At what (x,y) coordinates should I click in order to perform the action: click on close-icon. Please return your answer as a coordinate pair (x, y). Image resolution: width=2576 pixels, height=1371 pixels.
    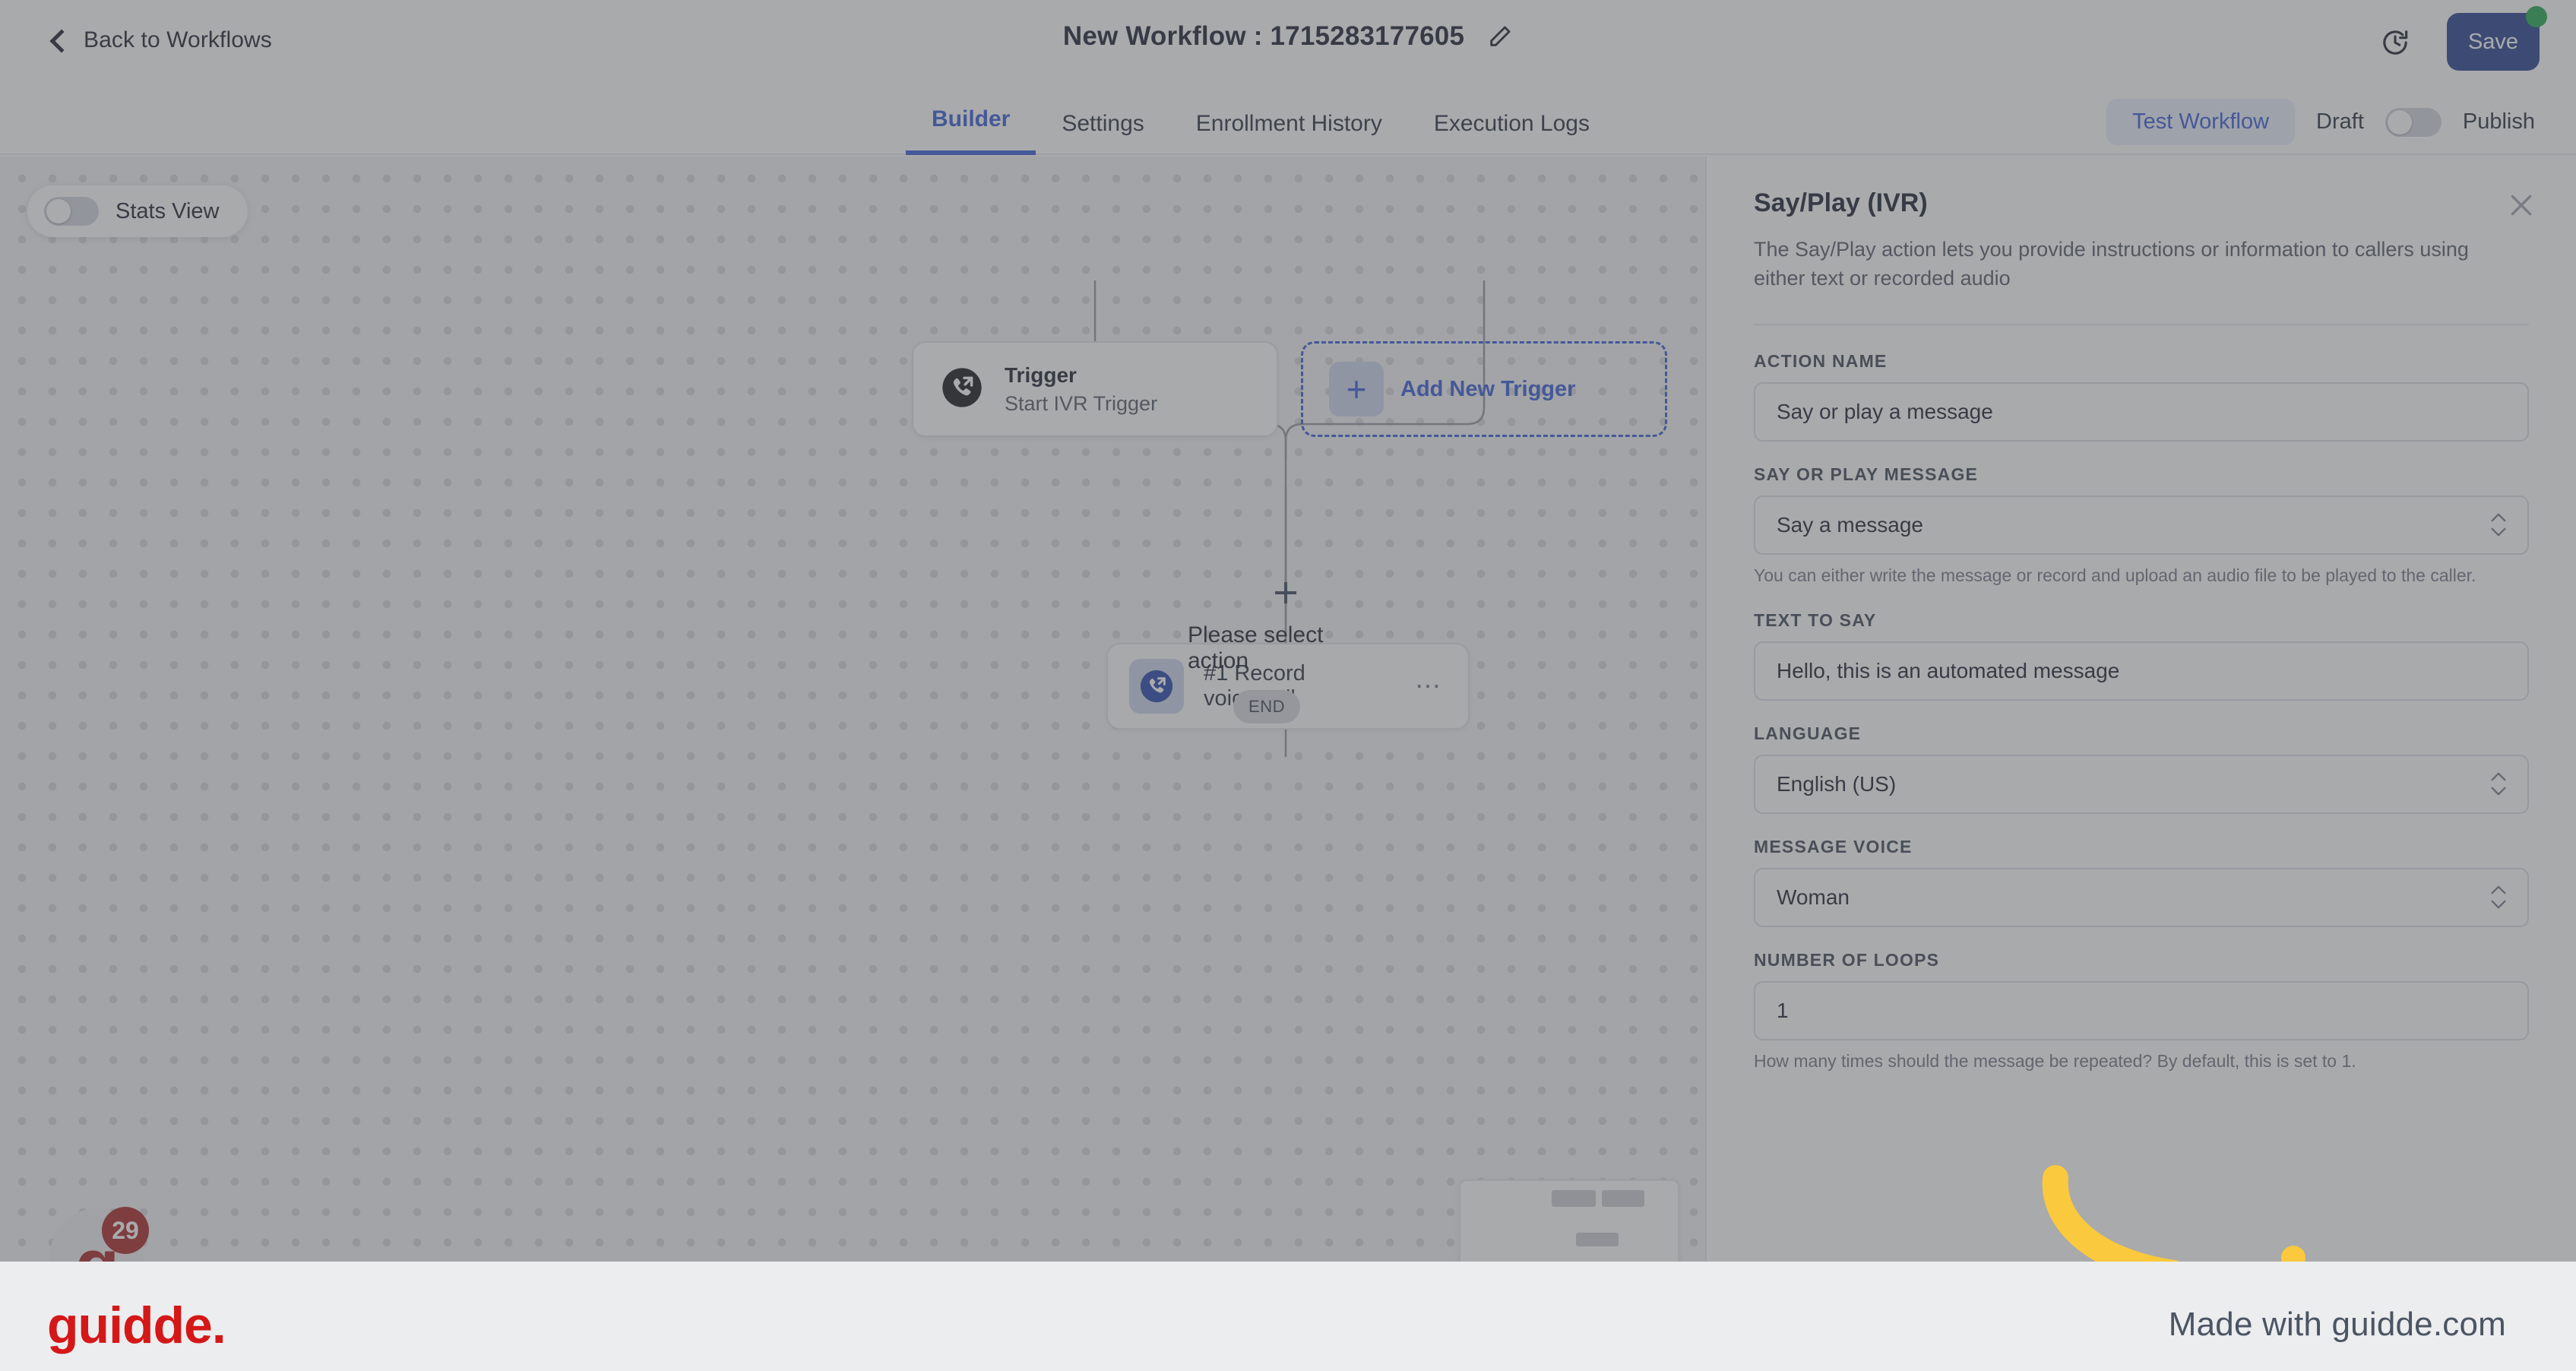
    Looking at the image, I should click on (2521, 205).